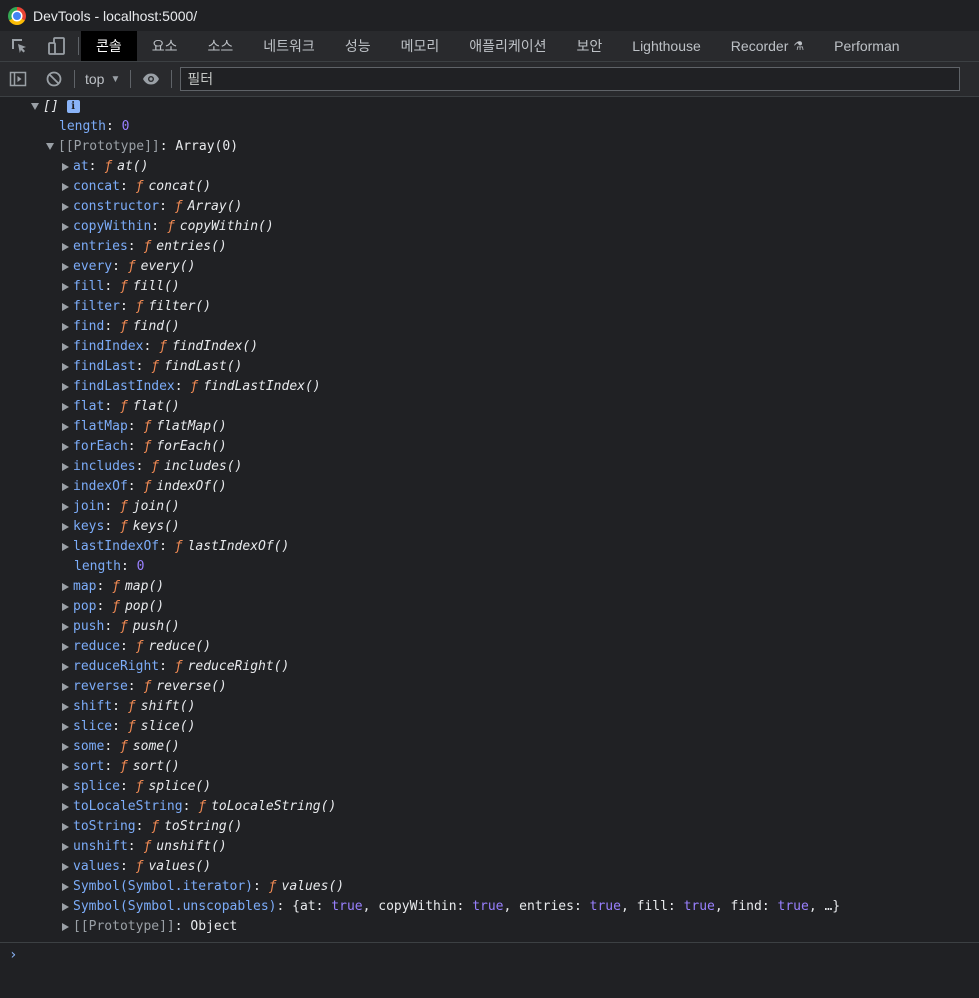  I want to click on tab-8: Lighthouse, so click(666, 46).